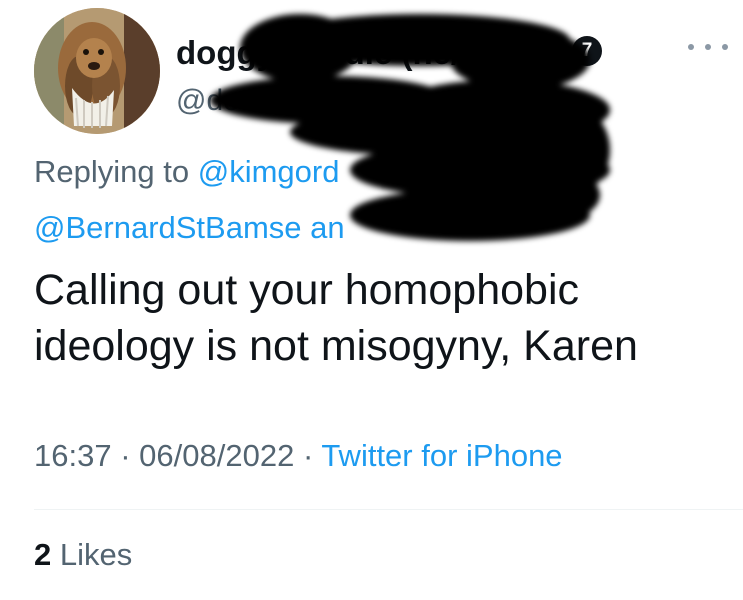 This screenshot has width=743, height=600. Describe the element at coordinates (587, 51) in the screenshot. I see `badge-icon: 7` at that location.